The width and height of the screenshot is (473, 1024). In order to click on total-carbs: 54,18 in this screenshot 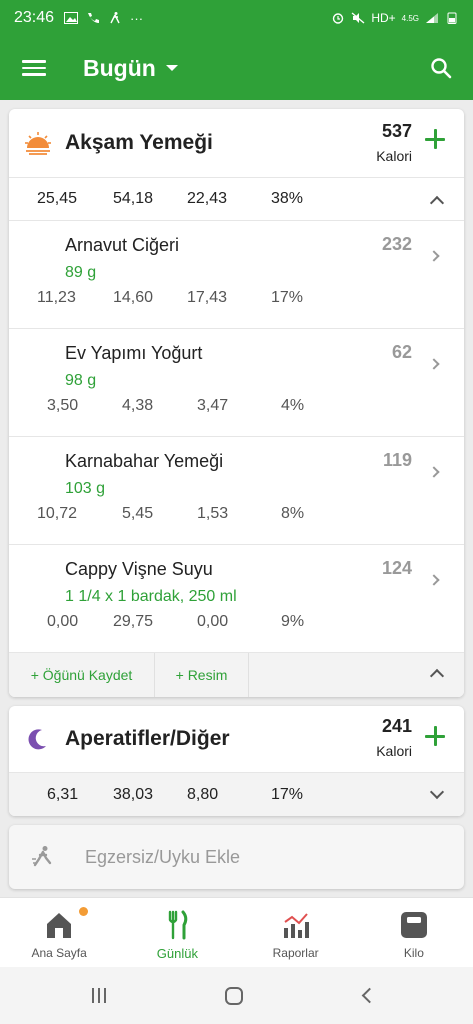, I will do `click(133, 198)`.